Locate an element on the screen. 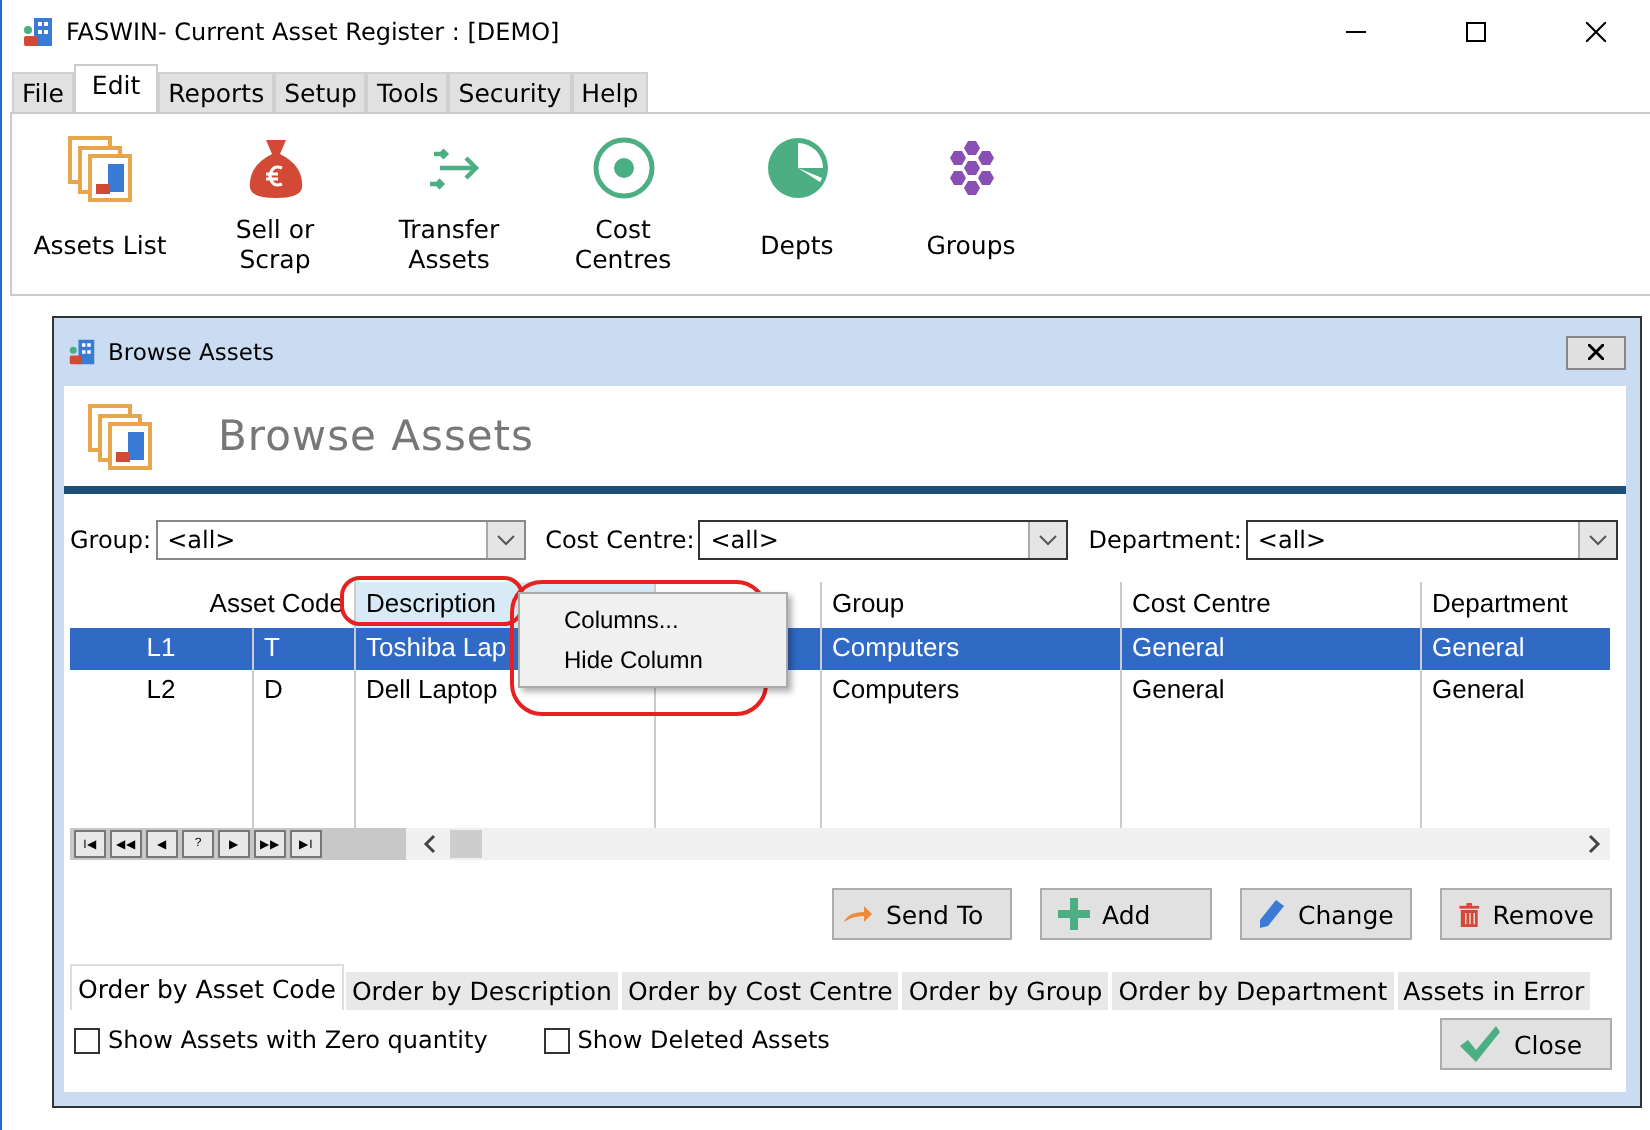 Image resolution: width=1650 pixels, height=1130 pixels. close-button is located at coordinates (1596, 352).